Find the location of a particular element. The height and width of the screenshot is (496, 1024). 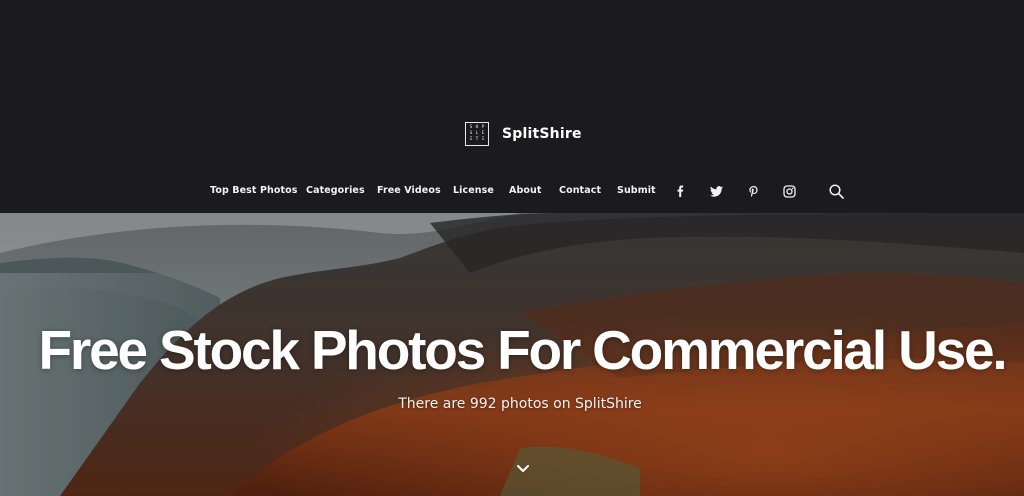

hero-headline: Free Stock Photos For Commercial Use. is located at coordinates (523, 350).